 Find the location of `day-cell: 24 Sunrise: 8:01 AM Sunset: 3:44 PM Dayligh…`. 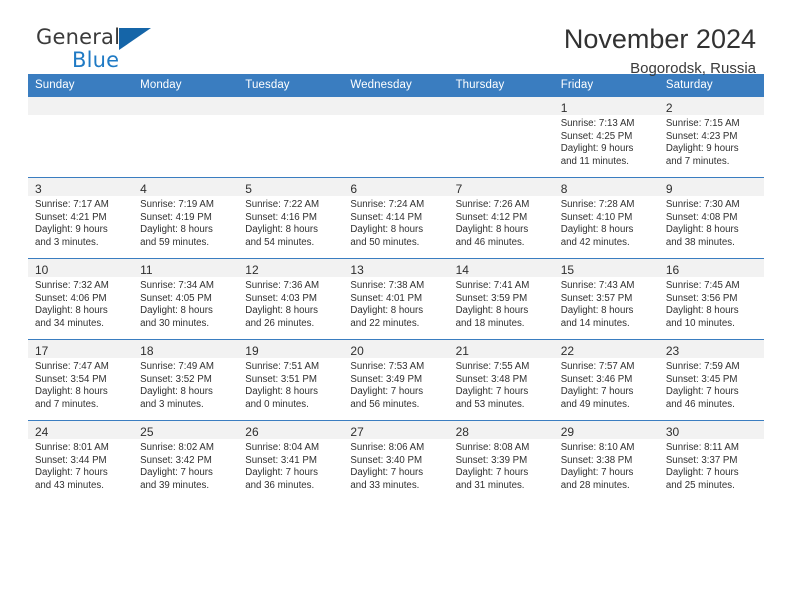

day-cell: 24 Sunrise: 8:01 AM Sunset: 3:44 PM Dayligh… is located at coordinates (81, 460).